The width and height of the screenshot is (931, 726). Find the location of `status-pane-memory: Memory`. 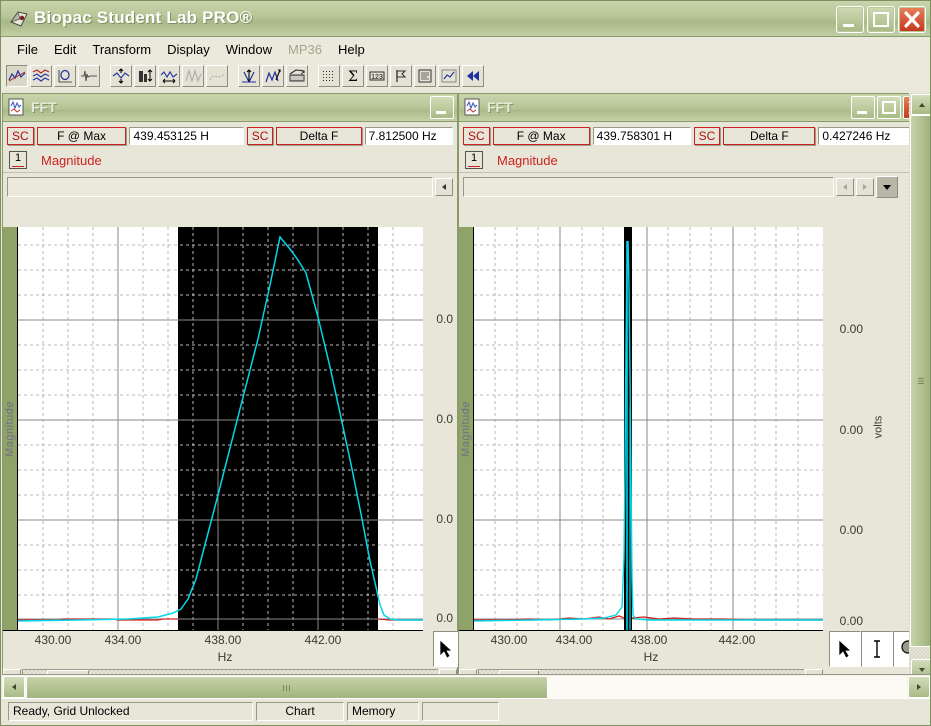

status-pane-memory: Memory is located at coordinates (383, 711).